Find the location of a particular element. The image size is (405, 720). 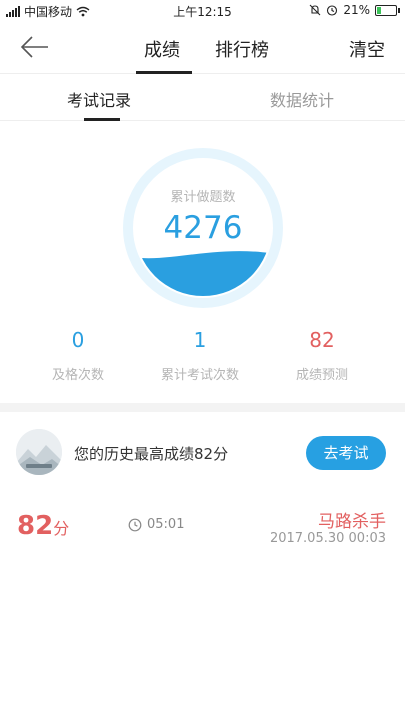

battery-fill is located at coordinates (379, 10).